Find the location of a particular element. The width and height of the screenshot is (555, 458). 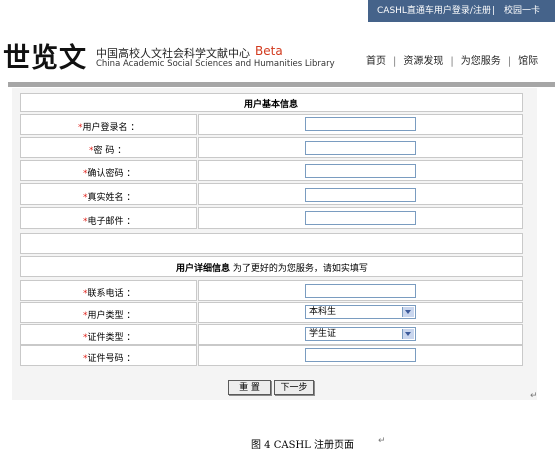

header-divider is located at coordinates (281, 84).